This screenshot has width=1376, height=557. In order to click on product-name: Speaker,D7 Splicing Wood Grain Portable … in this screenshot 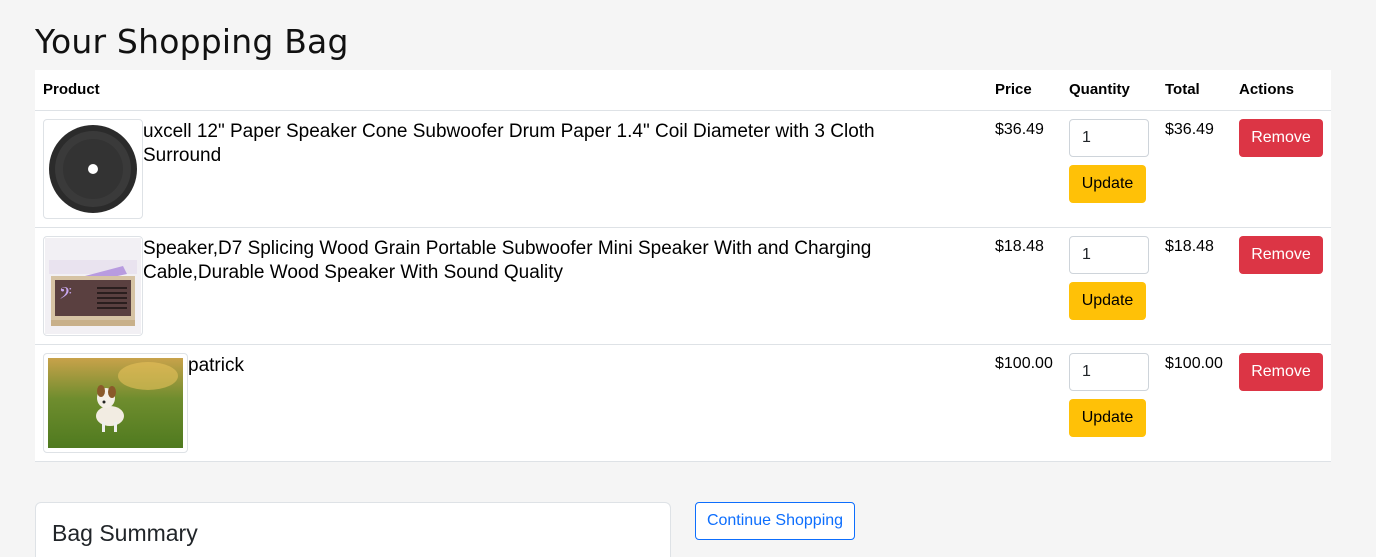, I will do `click(543, 261)`.